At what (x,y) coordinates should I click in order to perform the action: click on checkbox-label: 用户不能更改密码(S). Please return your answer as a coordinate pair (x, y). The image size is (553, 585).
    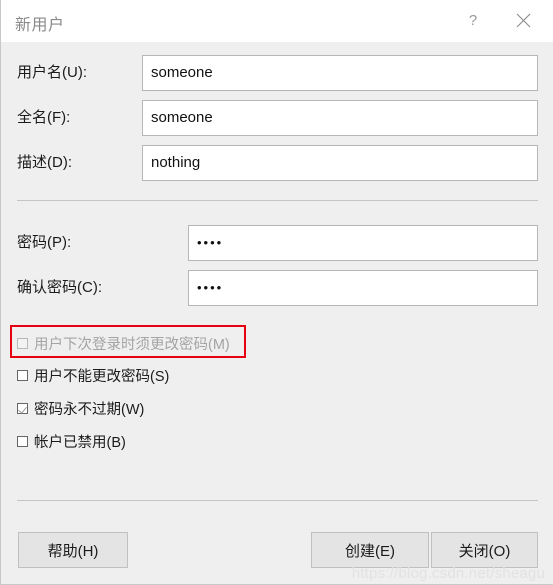
    Looking at the image, I should click on (102, 376).